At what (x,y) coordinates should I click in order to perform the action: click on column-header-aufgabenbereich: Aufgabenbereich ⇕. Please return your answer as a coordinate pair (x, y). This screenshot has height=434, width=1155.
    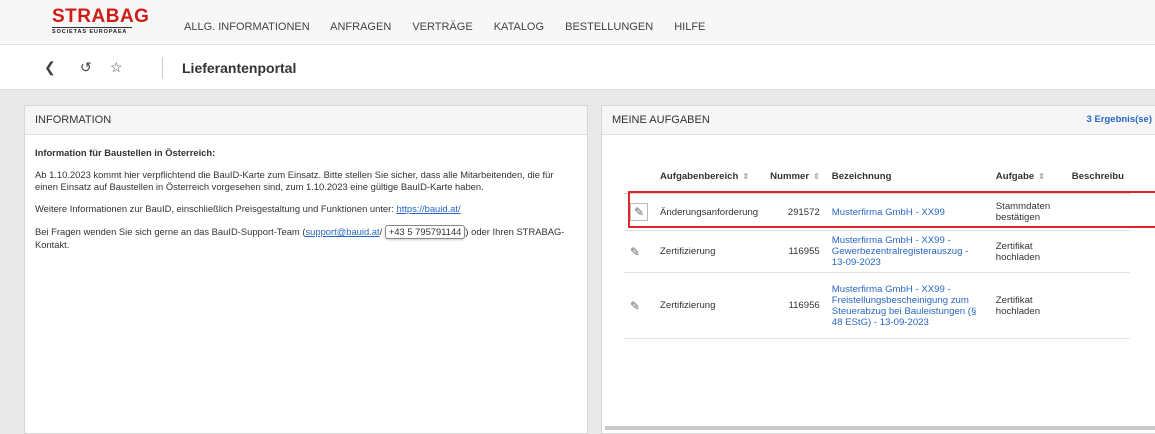
    Looking at the image, I should click on (709, 176).